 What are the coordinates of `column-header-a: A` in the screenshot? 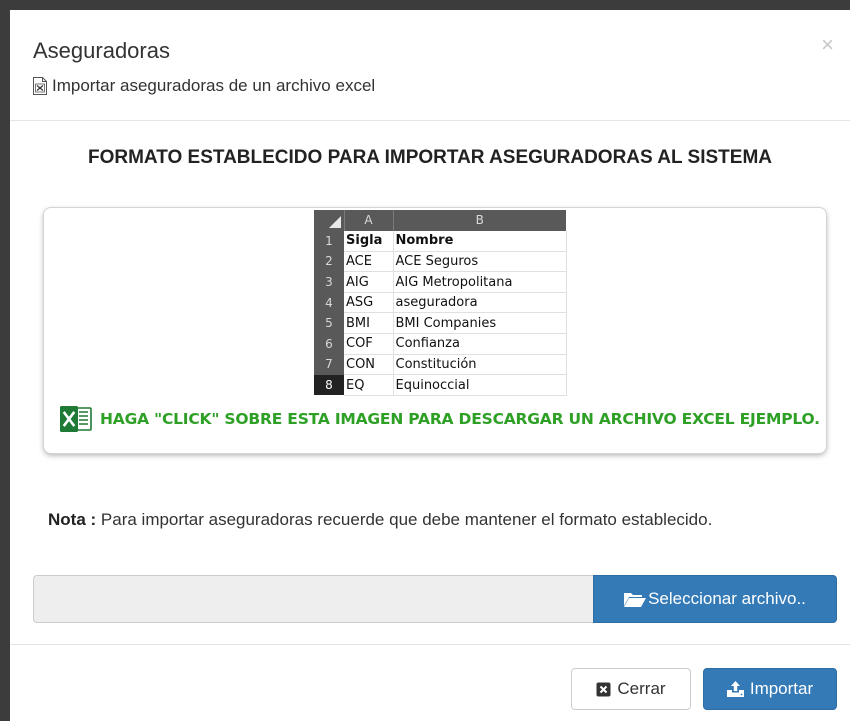 It's located at (368, 220).